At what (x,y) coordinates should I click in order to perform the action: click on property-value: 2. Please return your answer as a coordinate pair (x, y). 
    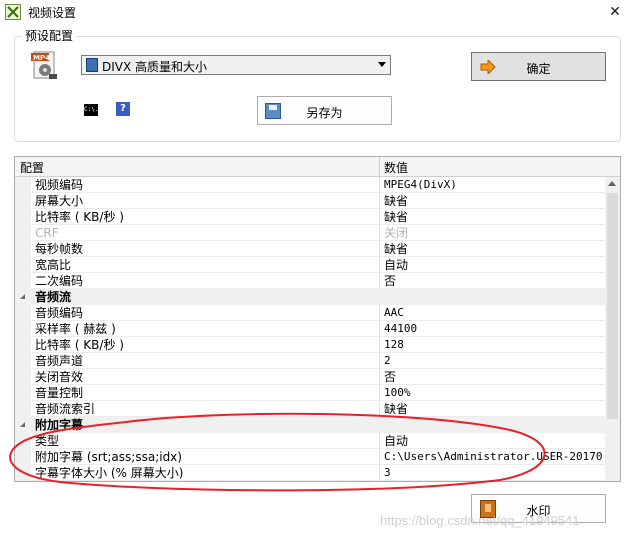
    Looking at the image, I should click on (387, 360).